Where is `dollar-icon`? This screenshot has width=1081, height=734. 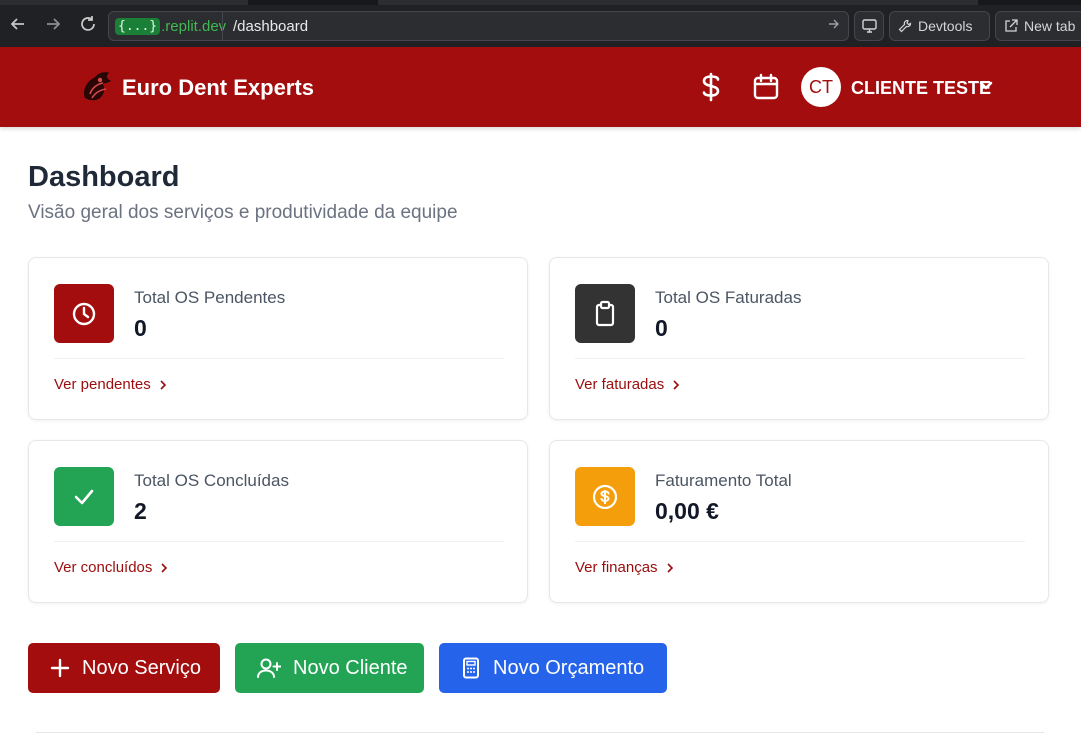 dollar-icon is located at coordinates (711, 87).